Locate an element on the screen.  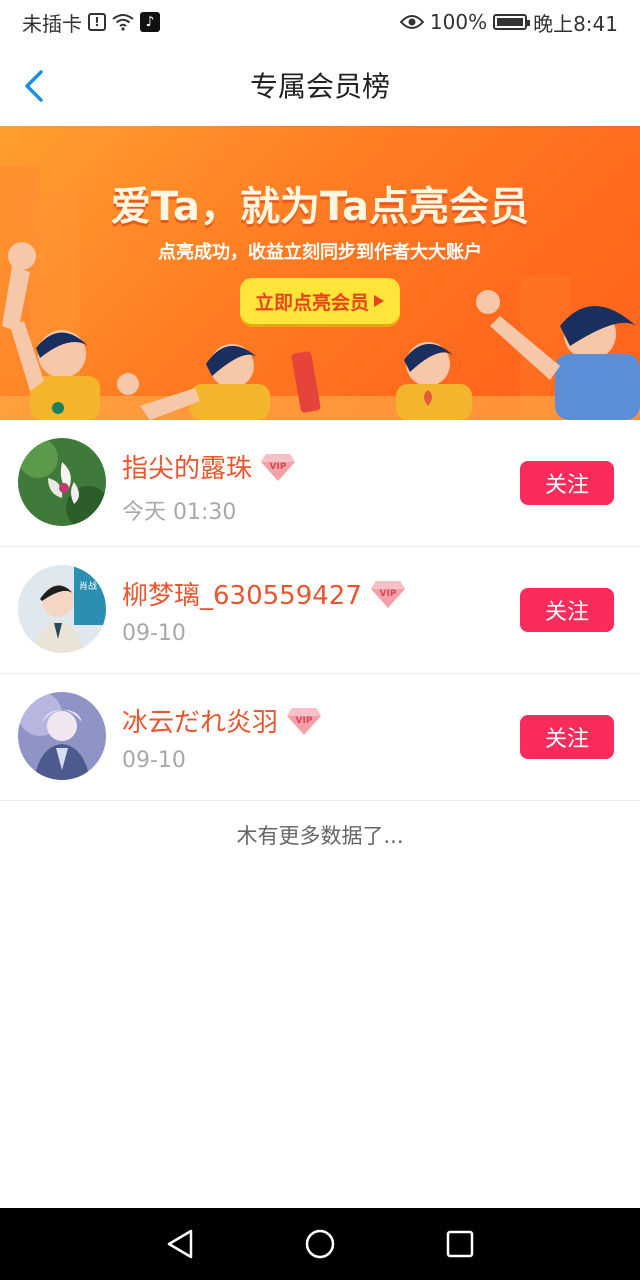
avatar-anime-image is located at coordinates (62, 736).